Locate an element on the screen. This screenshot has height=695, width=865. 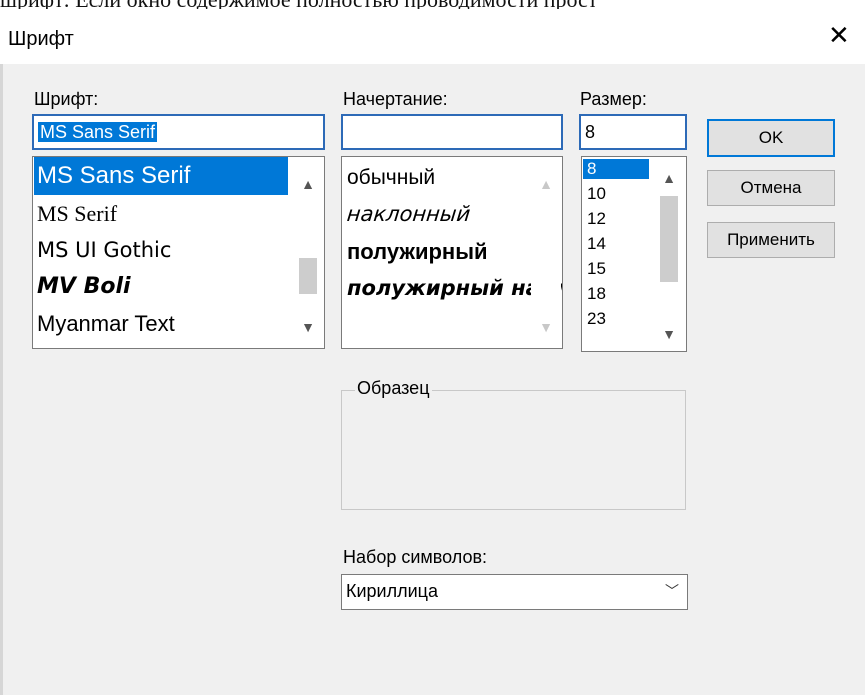
style-list-scrollbar: ▲ ▼ is located at coordinates (546, 252).